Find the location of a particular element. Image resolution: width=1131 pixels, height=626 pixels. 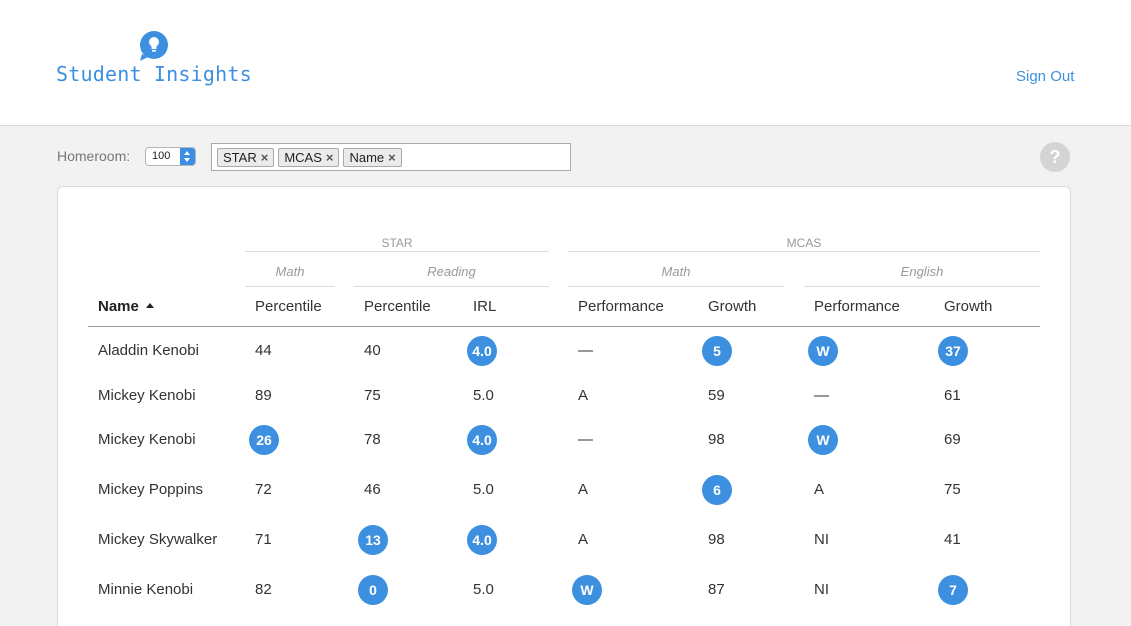

score-cell-mcas-english-performance: A is located at coordinates (819, 489).